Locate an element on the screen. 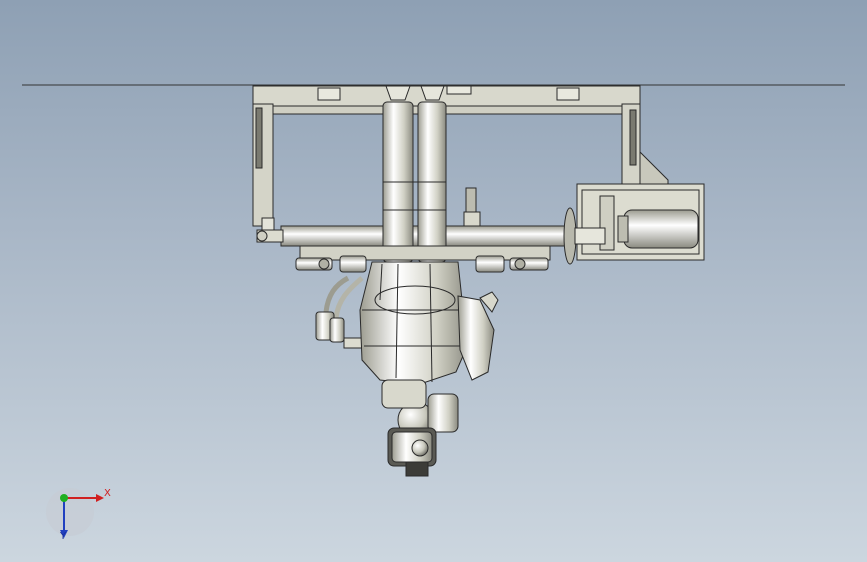 Image resolution: width=867 pixels, height=562 pixels. motor-cylinder is located at coordinates (658, 229).